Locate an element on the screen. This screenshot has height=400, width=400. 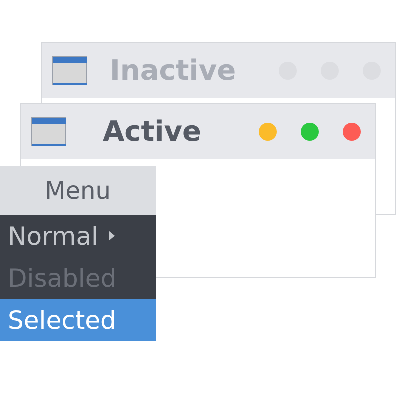
window-title: Inactive is located at coordinates (173, 70).